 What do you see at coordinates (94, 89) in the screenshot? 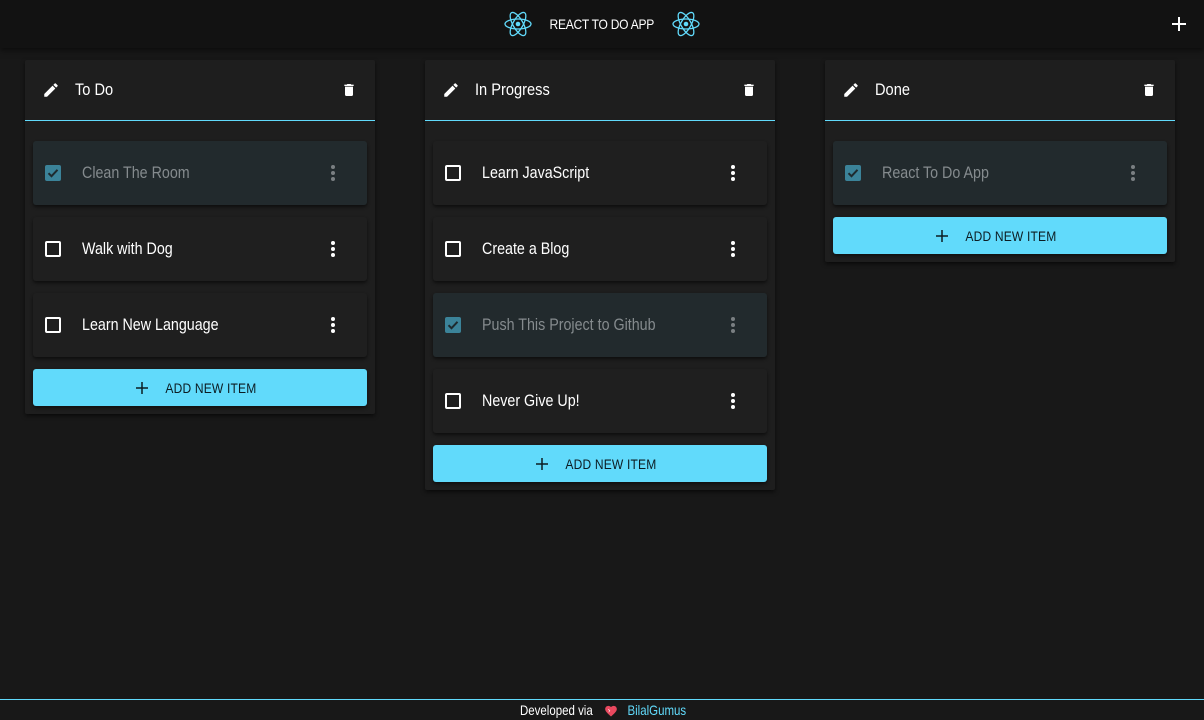
I see `column-title: To Do` at bounding box center [94, 89].